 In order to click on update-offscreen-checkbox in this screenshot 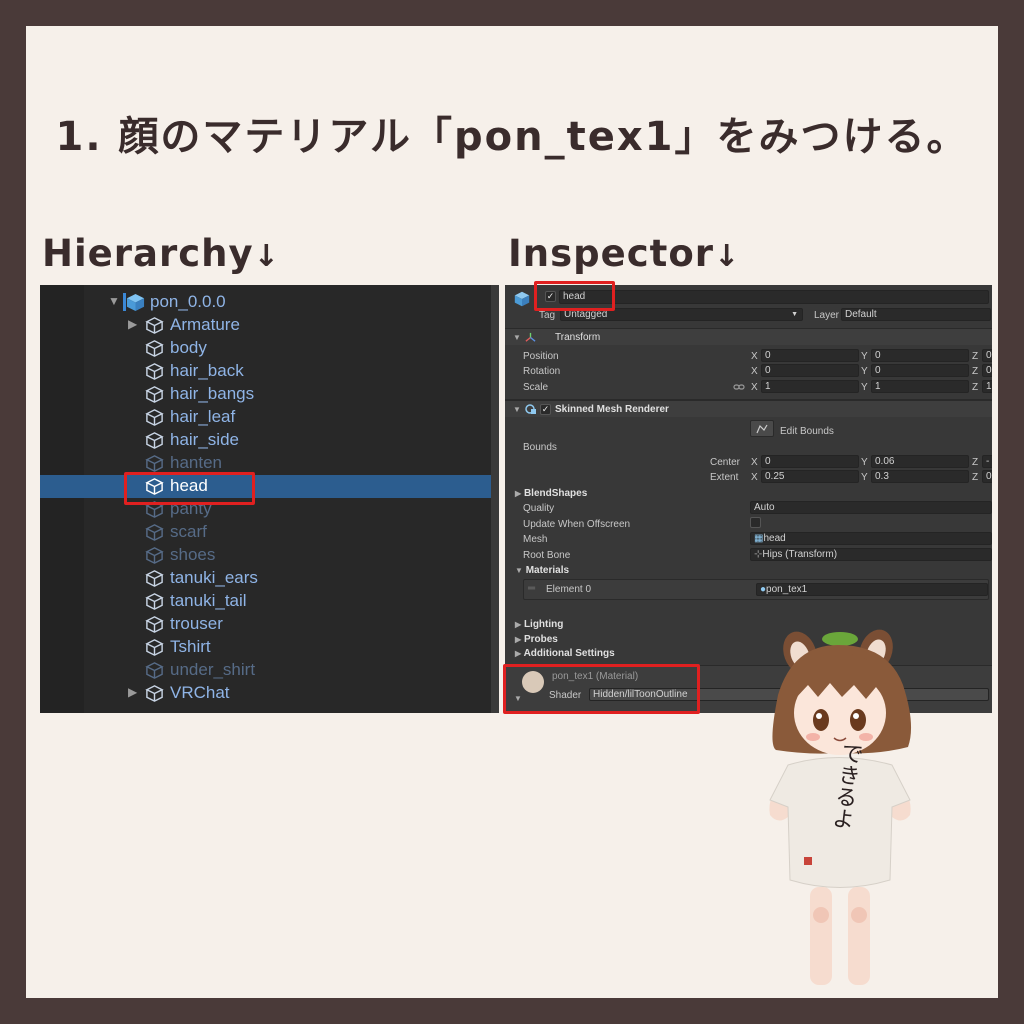, I will do `click(755, 522)`.